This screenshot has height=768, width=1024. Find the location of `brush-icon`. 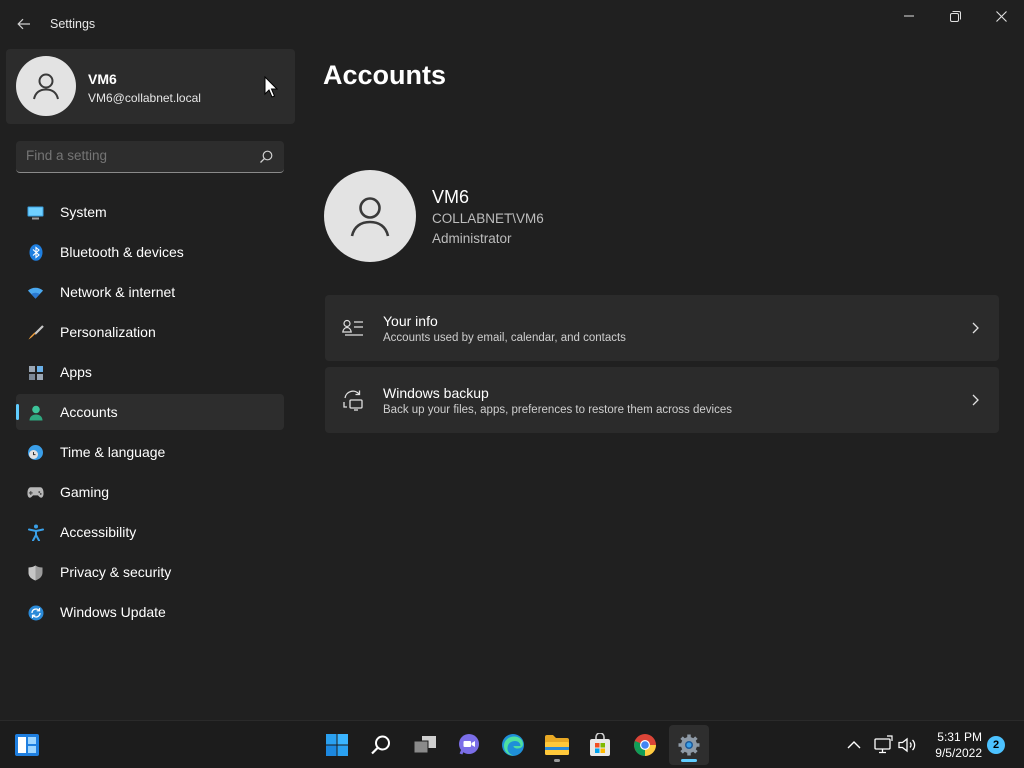

brush-icon is located at coordinates (35, 332).